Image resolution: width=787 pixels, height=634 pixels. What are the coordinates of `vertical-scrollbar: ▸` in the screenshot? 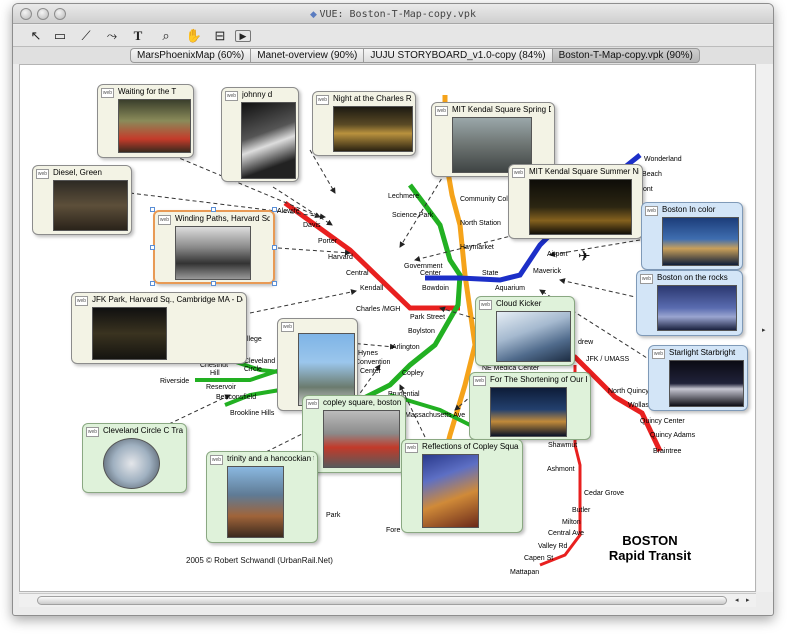 It's located at (765, 328).